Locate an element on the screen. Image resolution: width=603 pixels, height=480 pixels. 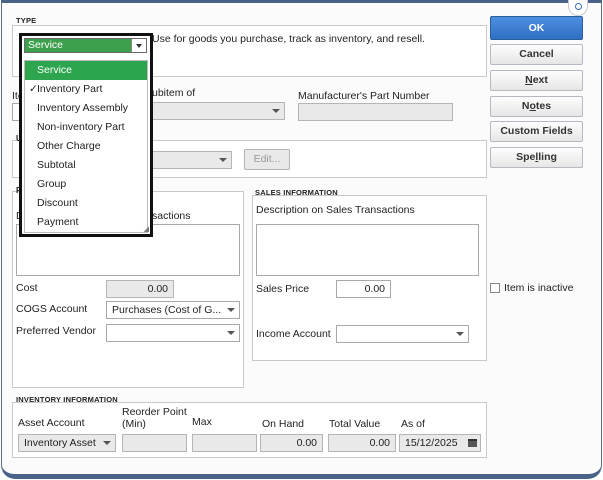
checkmark-icon: ✓ is located at coordinates (33, 89).